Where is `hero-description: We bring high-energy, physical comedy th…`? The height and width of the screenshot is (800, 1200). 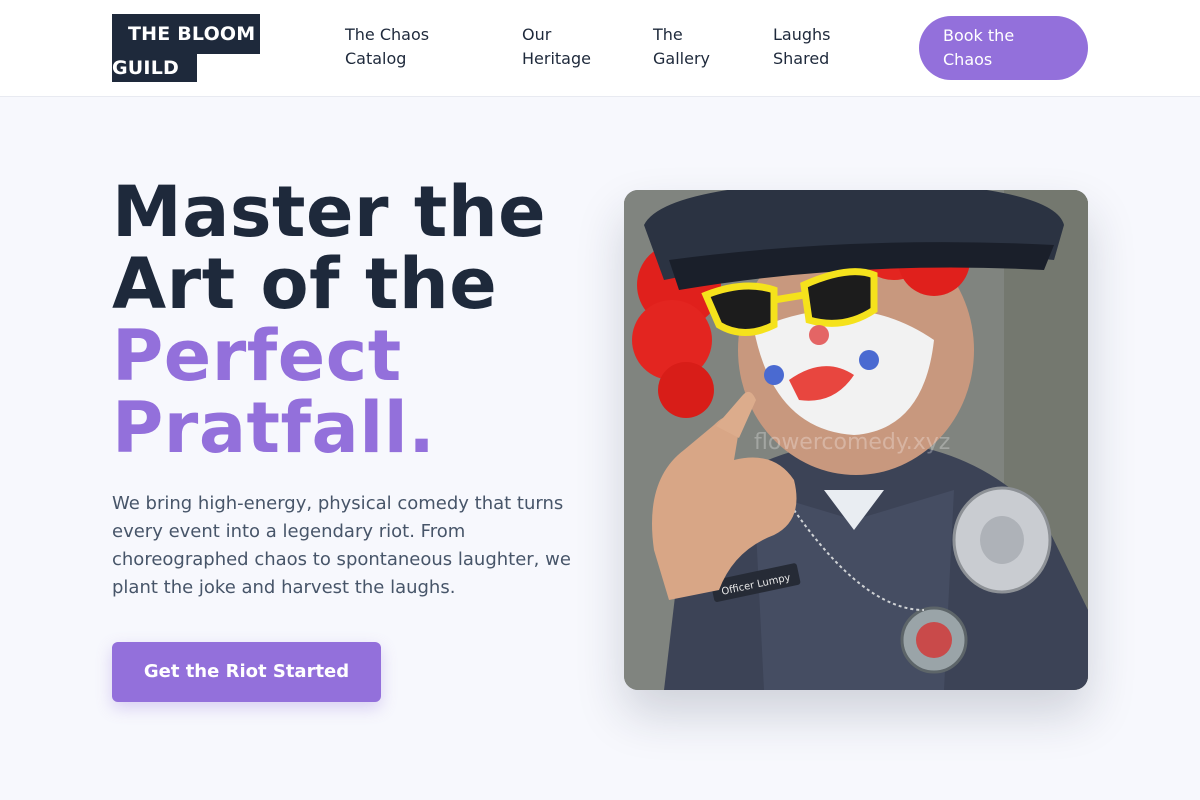
hero-description: We bring high-energy, physical comedy th… is located at coordinates (341, 545).